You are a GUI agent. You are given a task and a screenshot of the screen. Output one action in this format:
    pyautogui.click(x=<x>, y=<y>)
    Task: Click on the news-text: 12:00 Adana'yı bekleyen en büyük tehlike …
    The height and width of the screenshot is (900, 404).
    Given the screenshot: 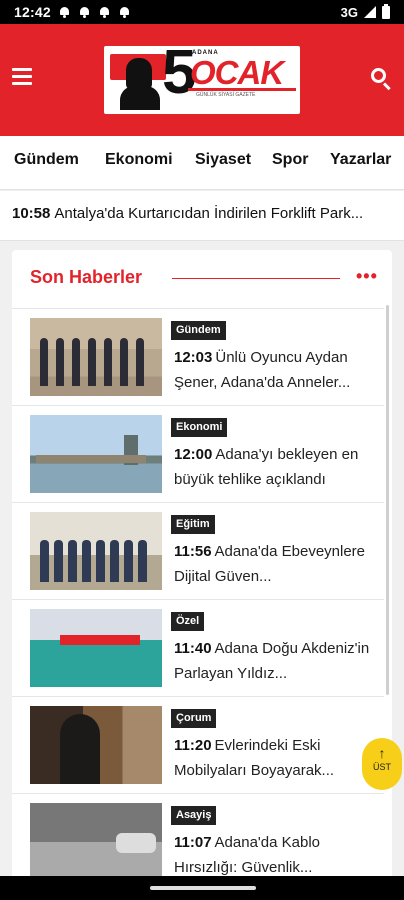 What is the action you would take?
    pyautogui.click(x=274, y=468)
    